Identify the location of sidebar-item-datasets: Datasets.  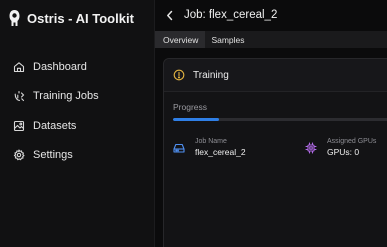
(77, 126).